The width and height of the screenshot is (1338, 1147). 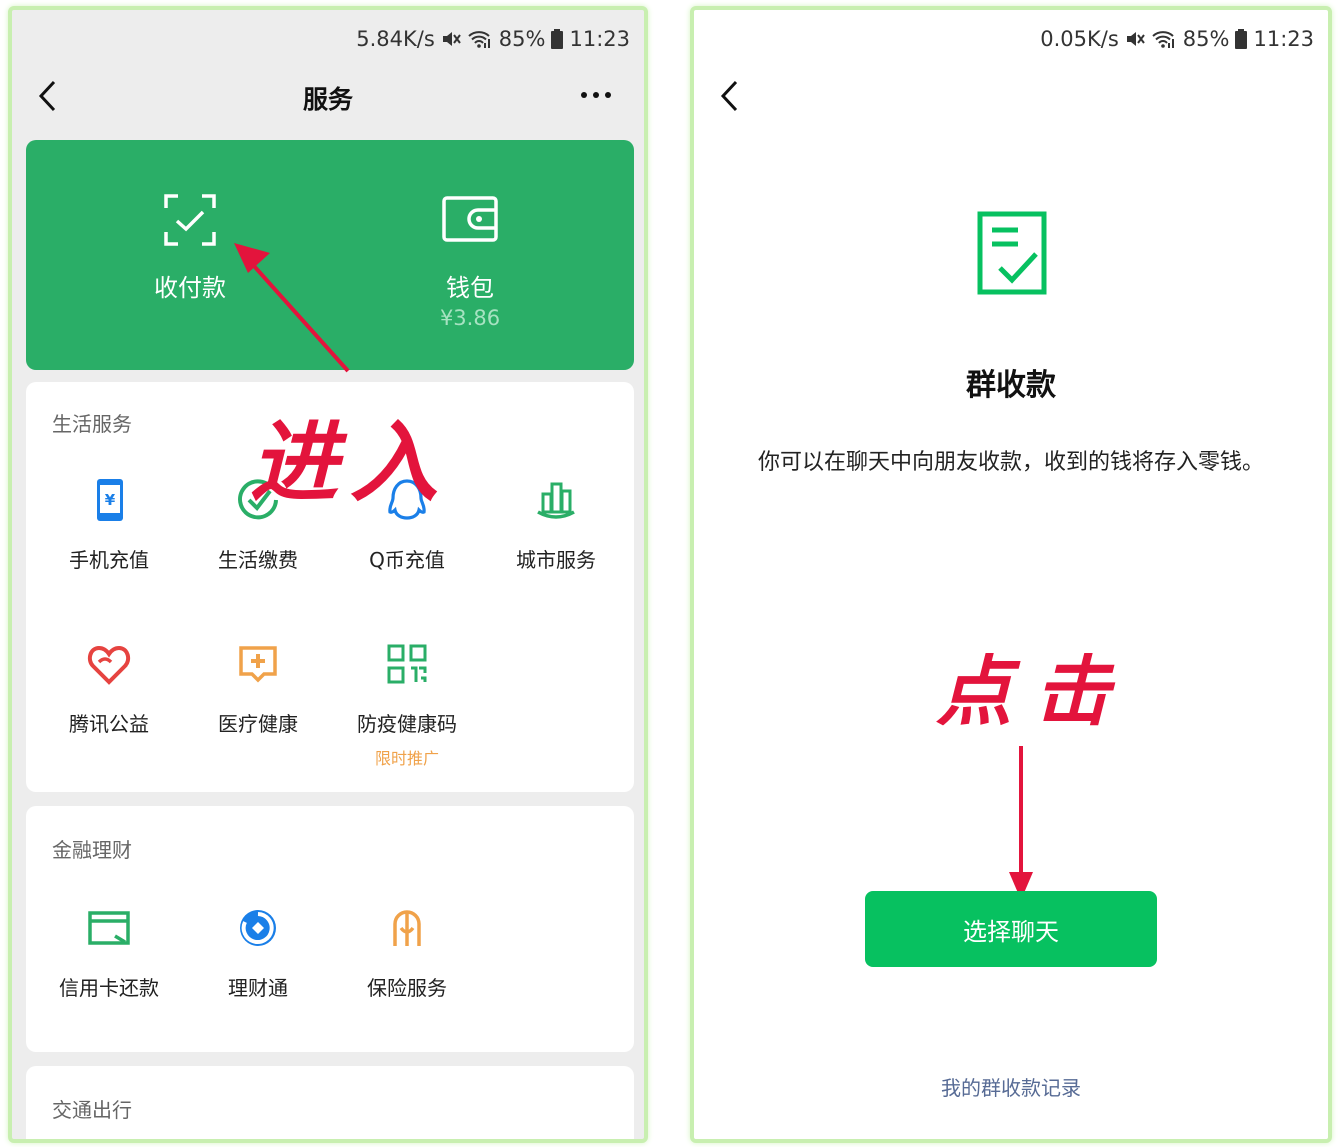 I want to click on service-label: 保险服务, so click(x=407, y=988).